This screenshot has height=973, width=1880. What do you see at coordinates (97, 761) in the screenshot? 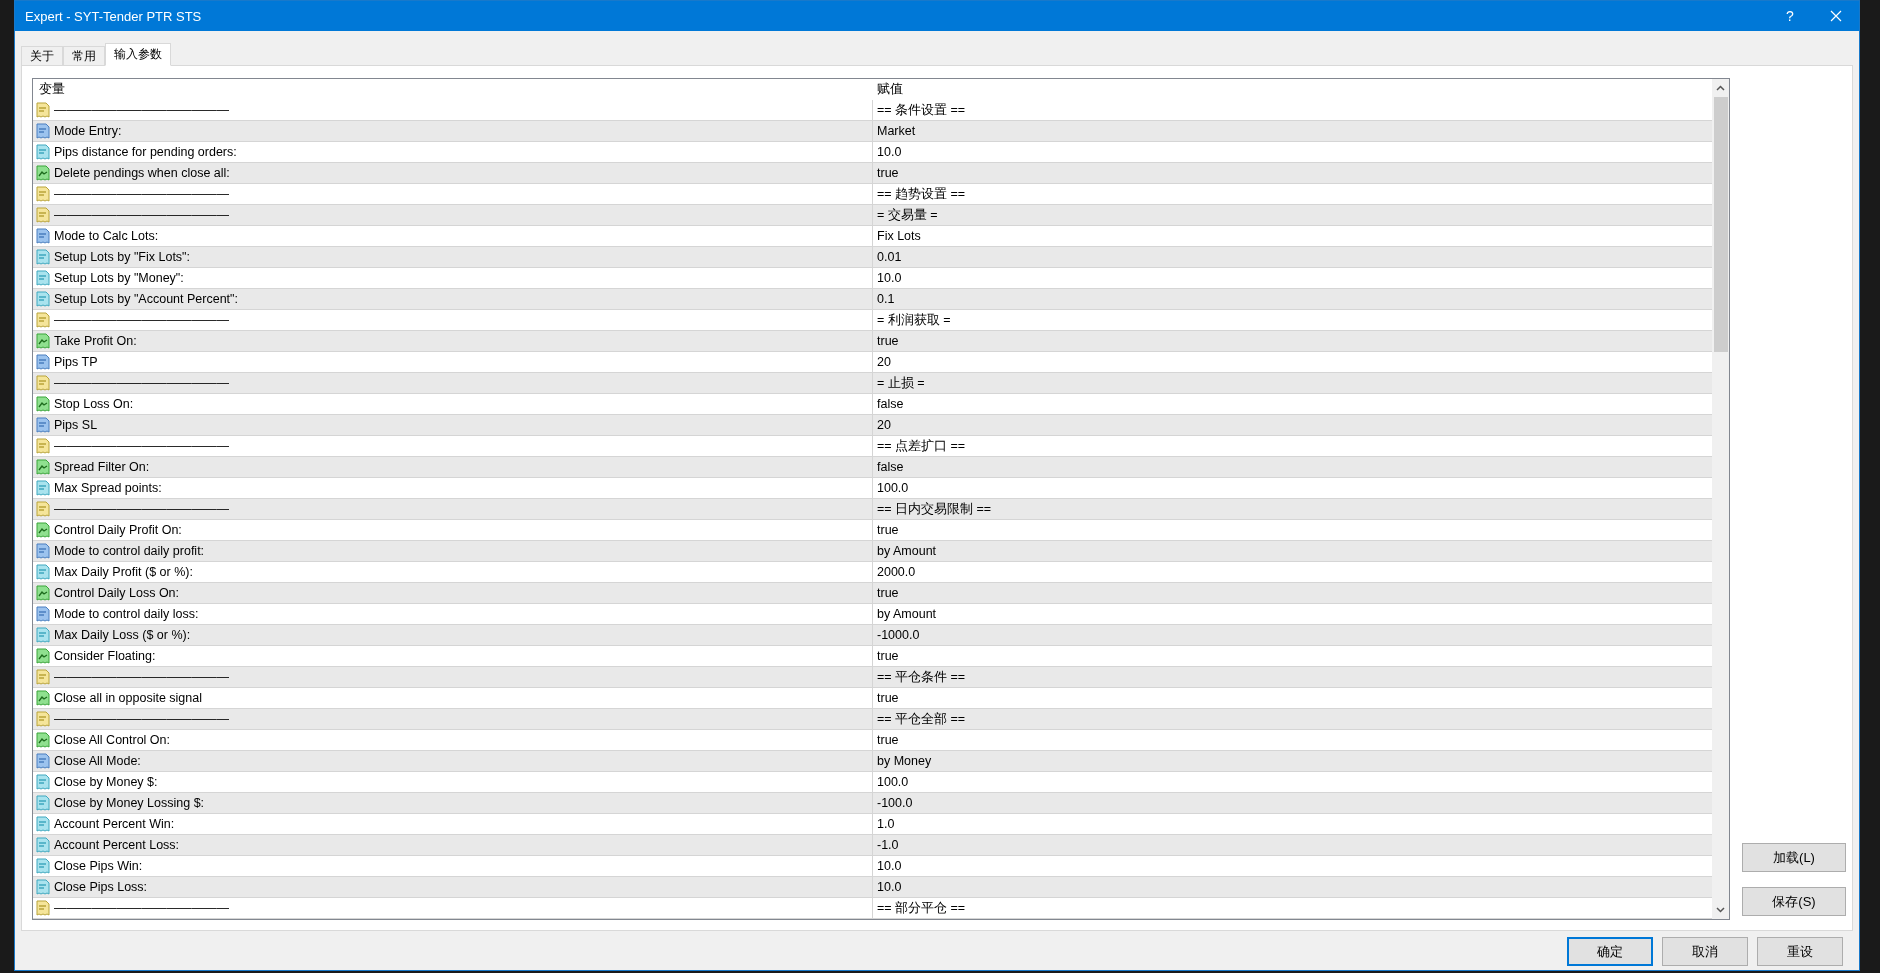
I see `parameter-name: Close All Mode:` at bounding box center [97, 761].